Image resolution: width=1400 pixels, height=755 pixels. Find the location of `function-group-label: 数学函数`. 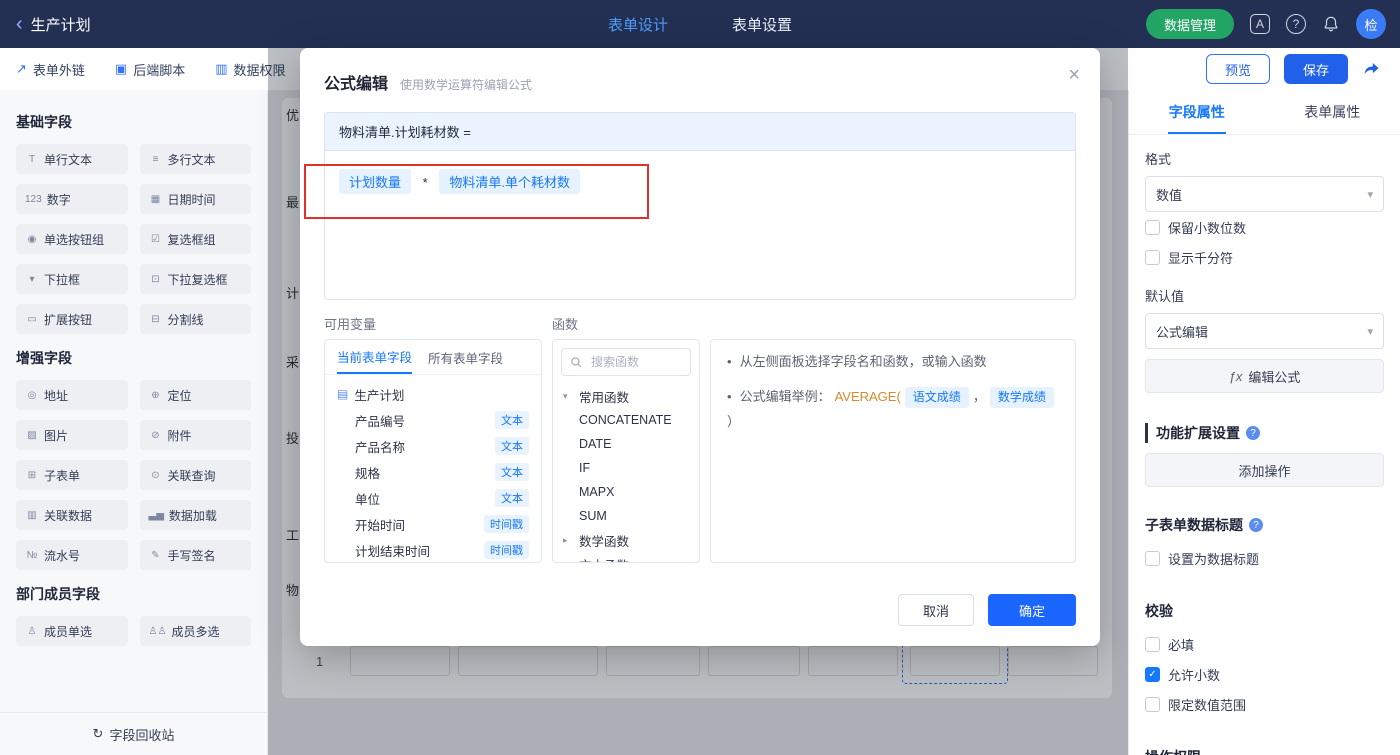

function-group-label: 数学函数 is located at coordinates (604, 541).